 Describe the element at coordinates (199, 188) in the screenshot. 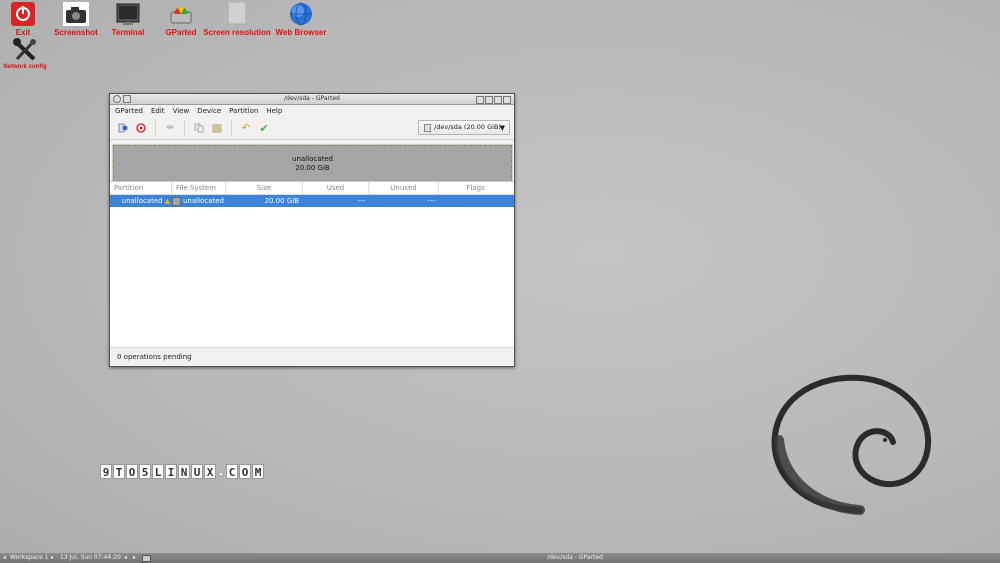

I see `col-filesystem: File System` at that location.